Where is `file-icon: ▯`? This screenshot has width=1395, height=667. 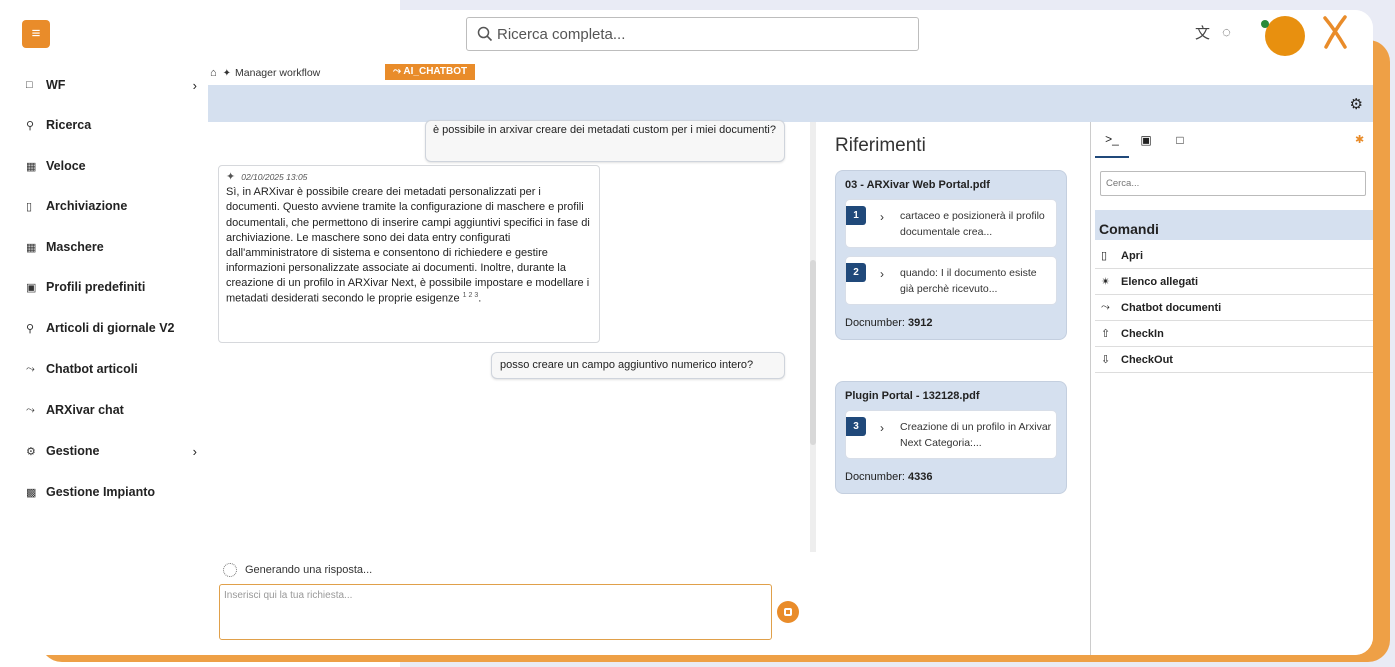 file-icon: ▯ is located at coordinates (1104, 256).